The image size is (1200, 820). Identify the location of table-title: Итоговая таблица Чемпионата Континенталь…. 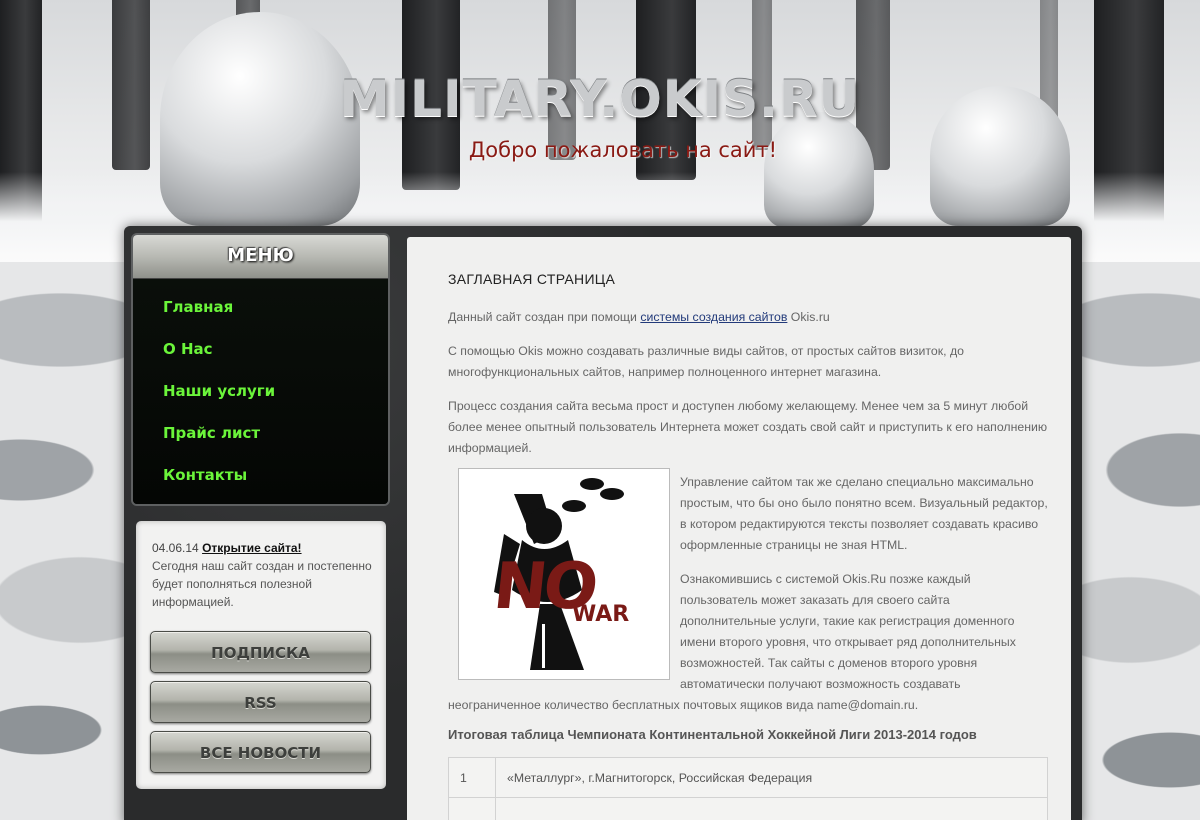
(712, 734).